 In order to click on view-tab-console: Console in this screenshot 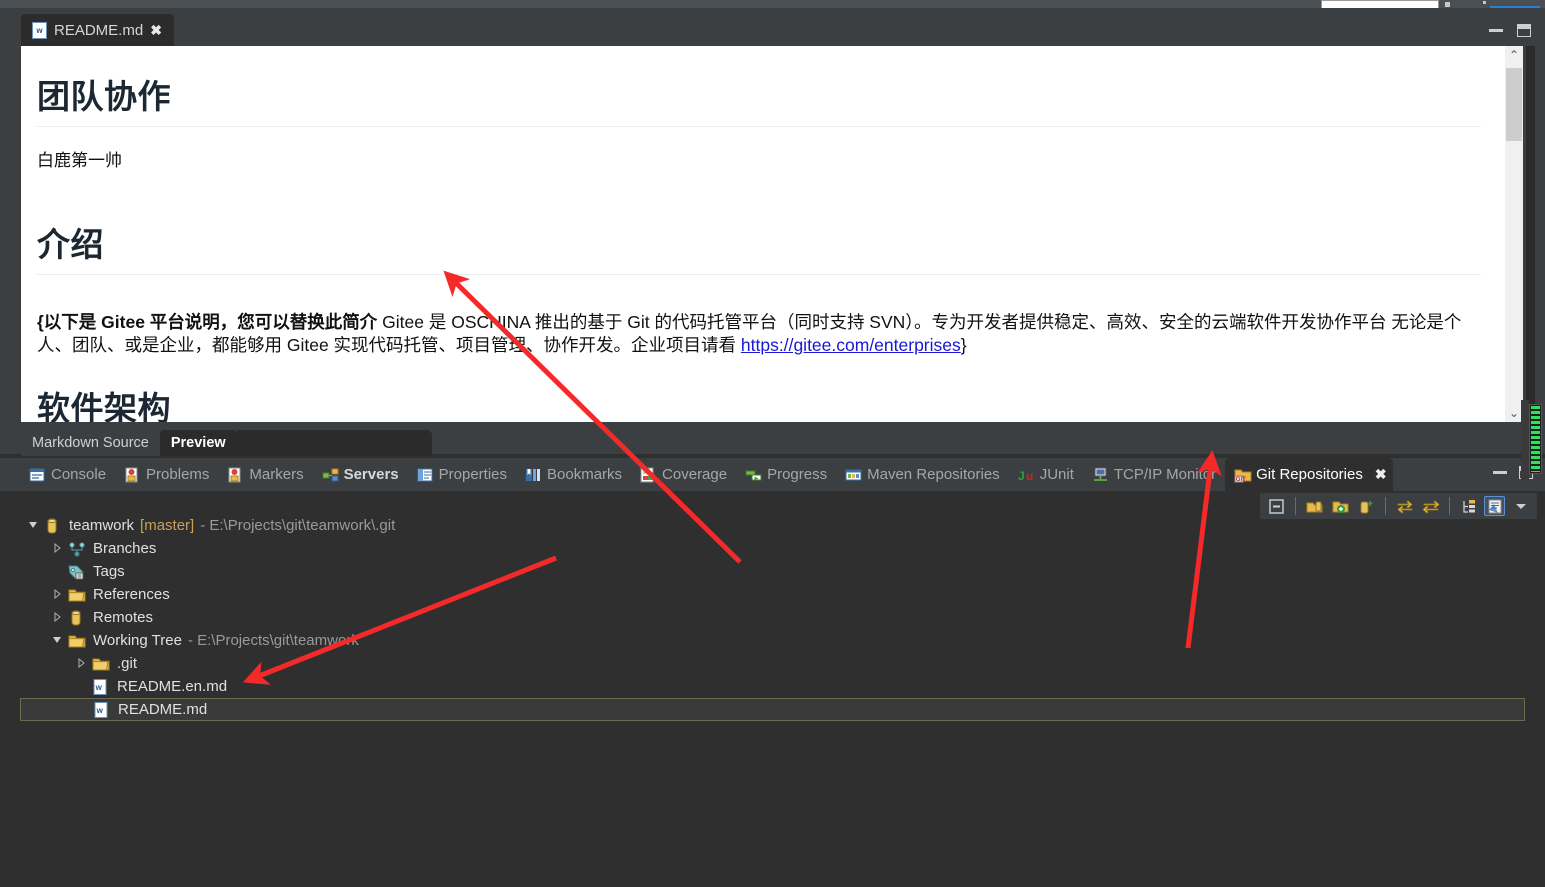, I will do `click(67, 474)`.